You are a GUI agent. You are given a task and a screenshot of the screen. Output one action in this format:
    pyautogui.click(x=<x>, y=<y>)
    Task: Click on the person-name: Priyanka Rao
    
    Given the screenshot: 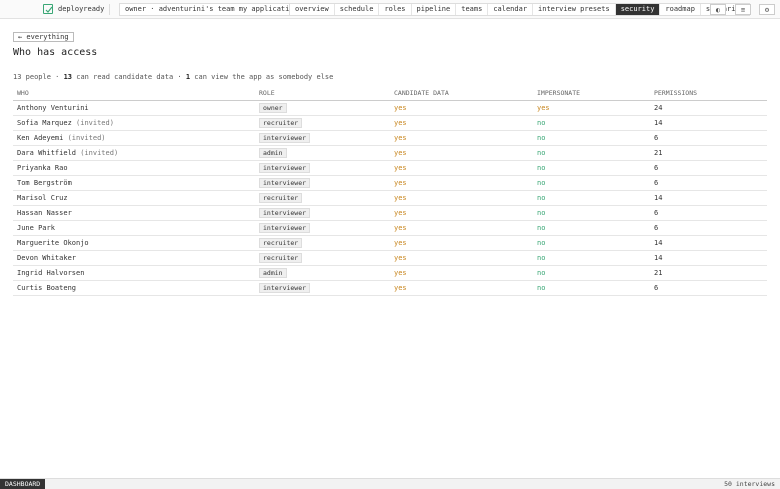 What is the action you would take?
    pyautogui.click(x=42, y=167)
    